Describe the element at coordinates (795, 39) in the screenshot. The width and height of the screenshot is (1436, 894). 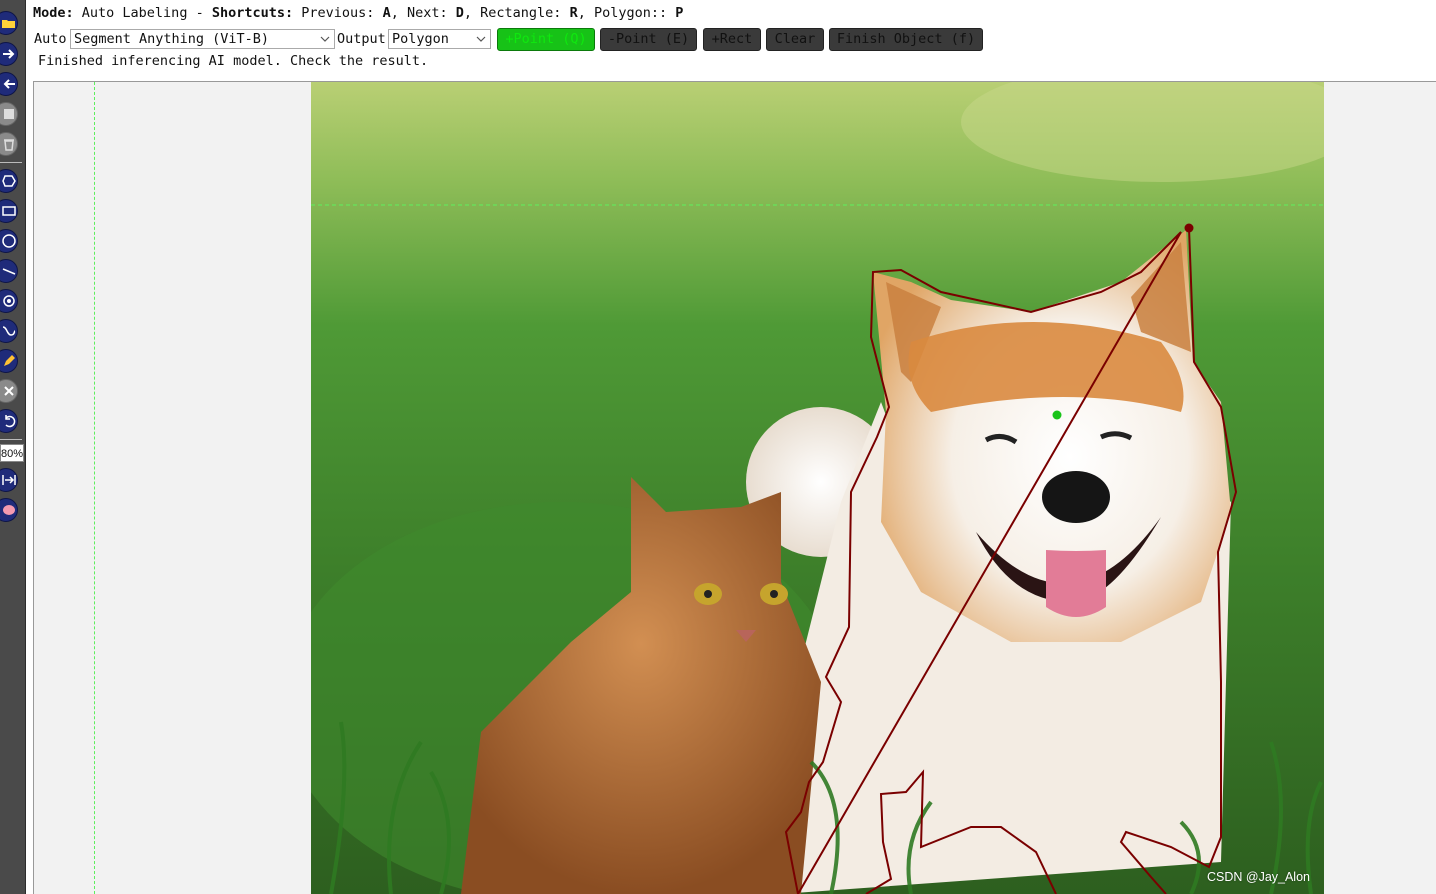
I see `clear-button: Clear` at that location.